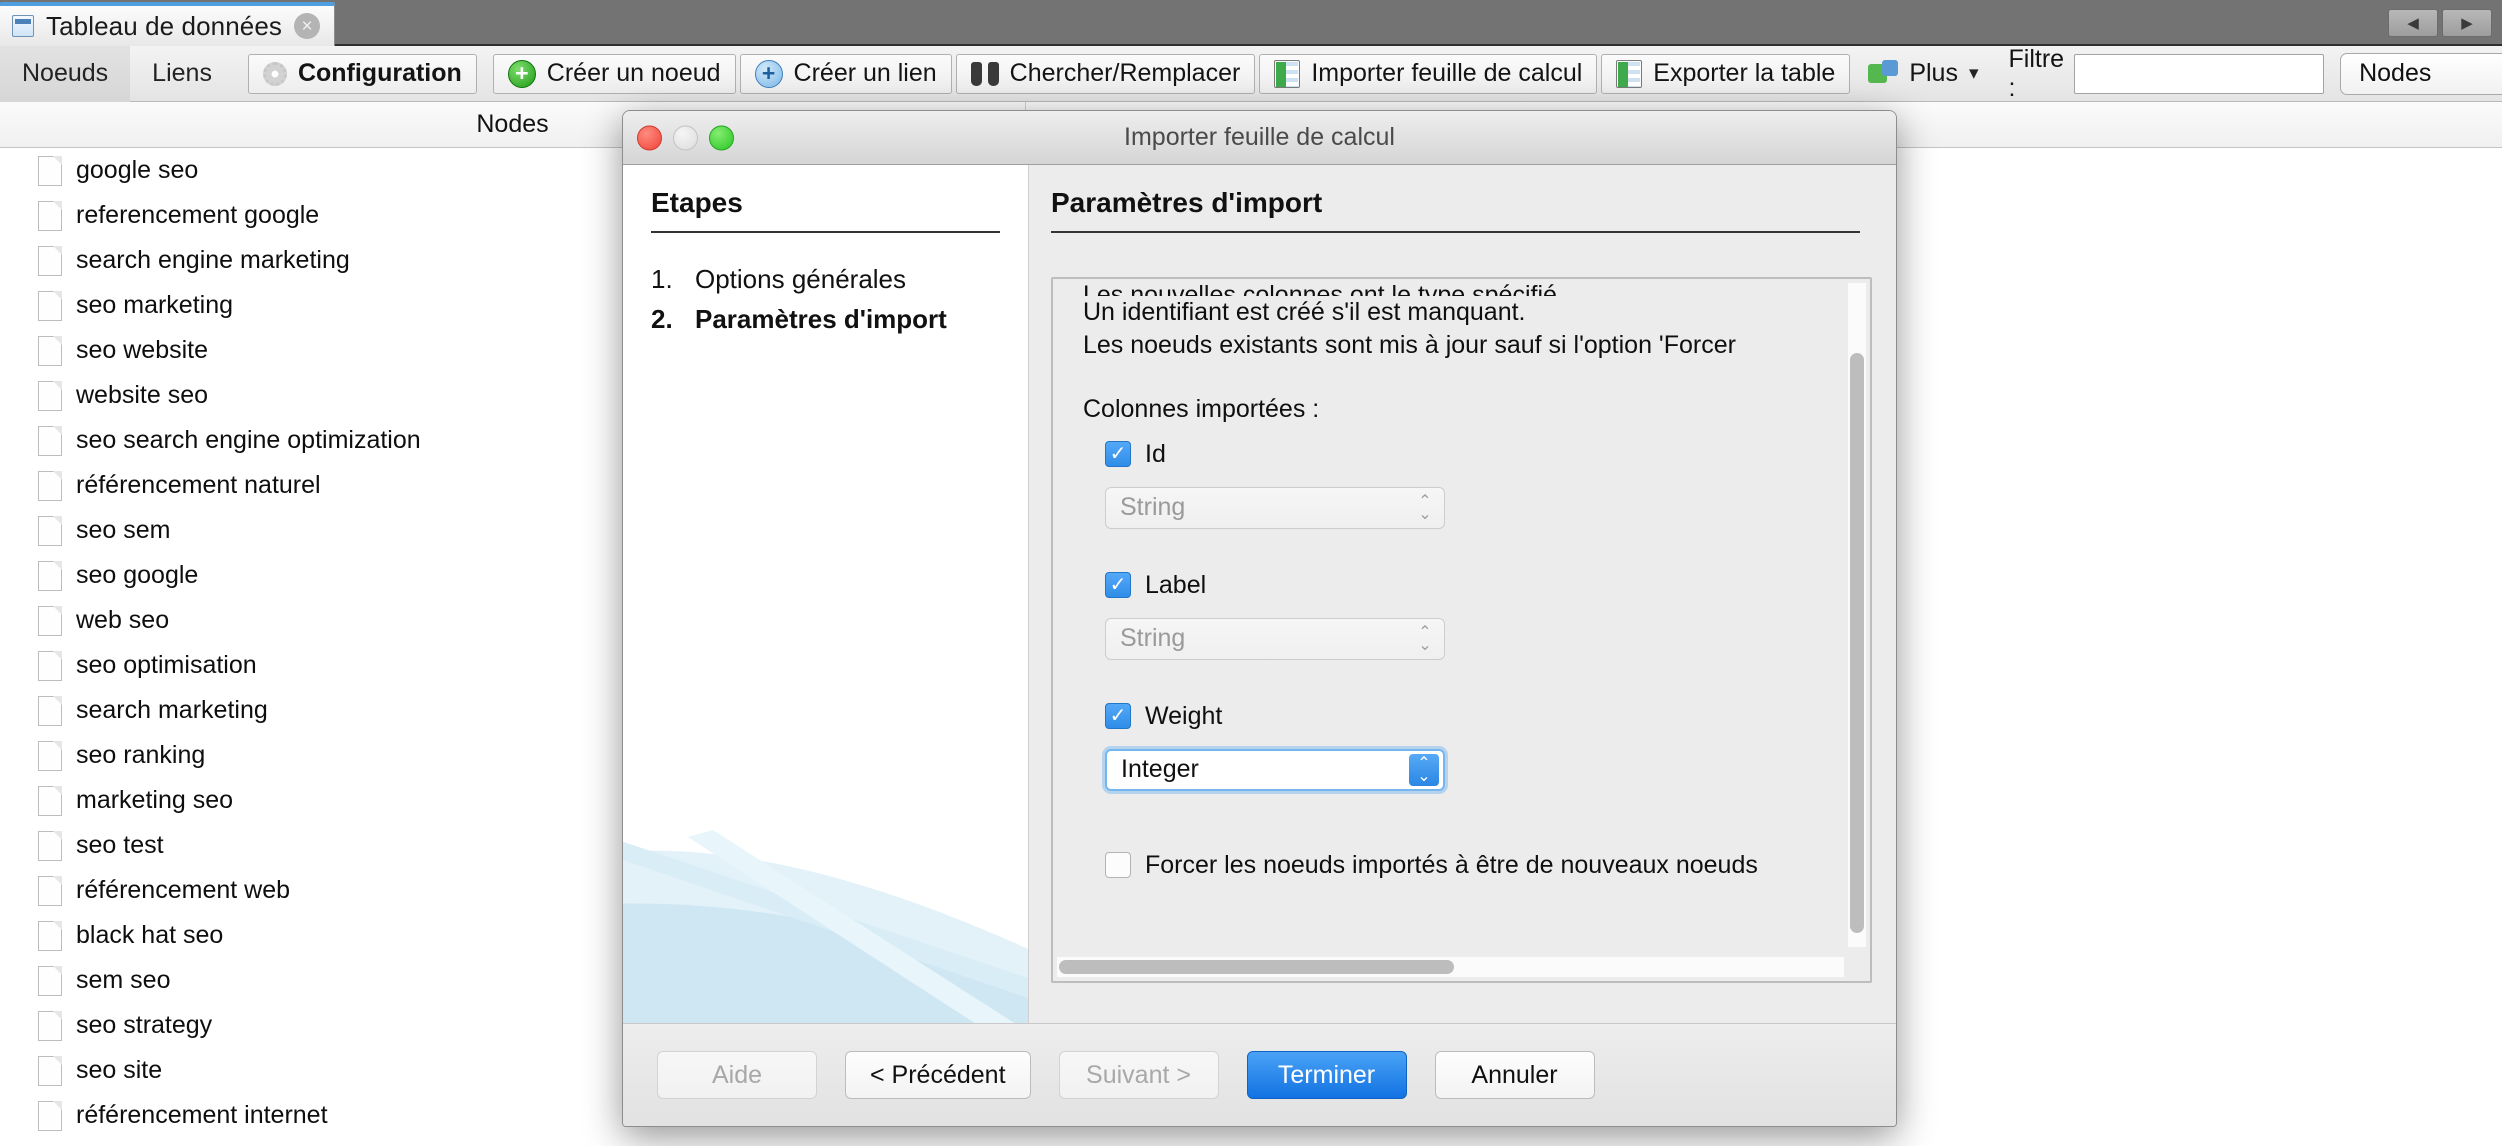 This screenshot has height=1146, width=2502. I want to click on node-label: seo marketing, so click(155, 305).